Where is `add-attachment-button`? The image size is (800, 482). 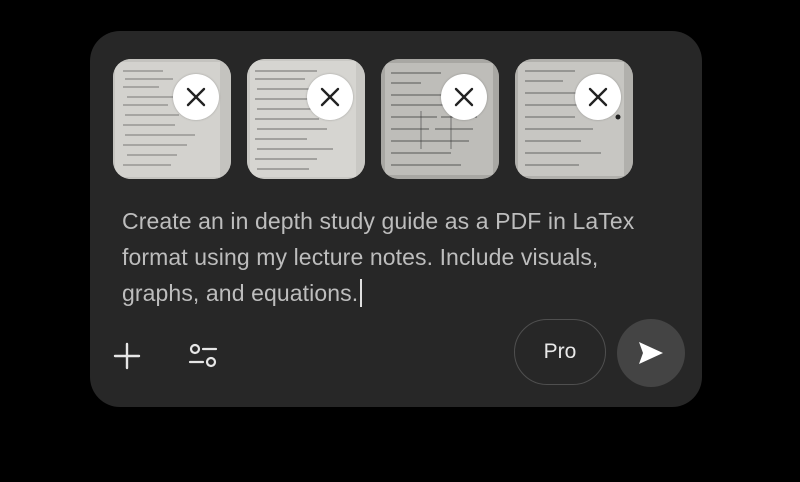
add-attachment-button is located at coordinates (127, 356).